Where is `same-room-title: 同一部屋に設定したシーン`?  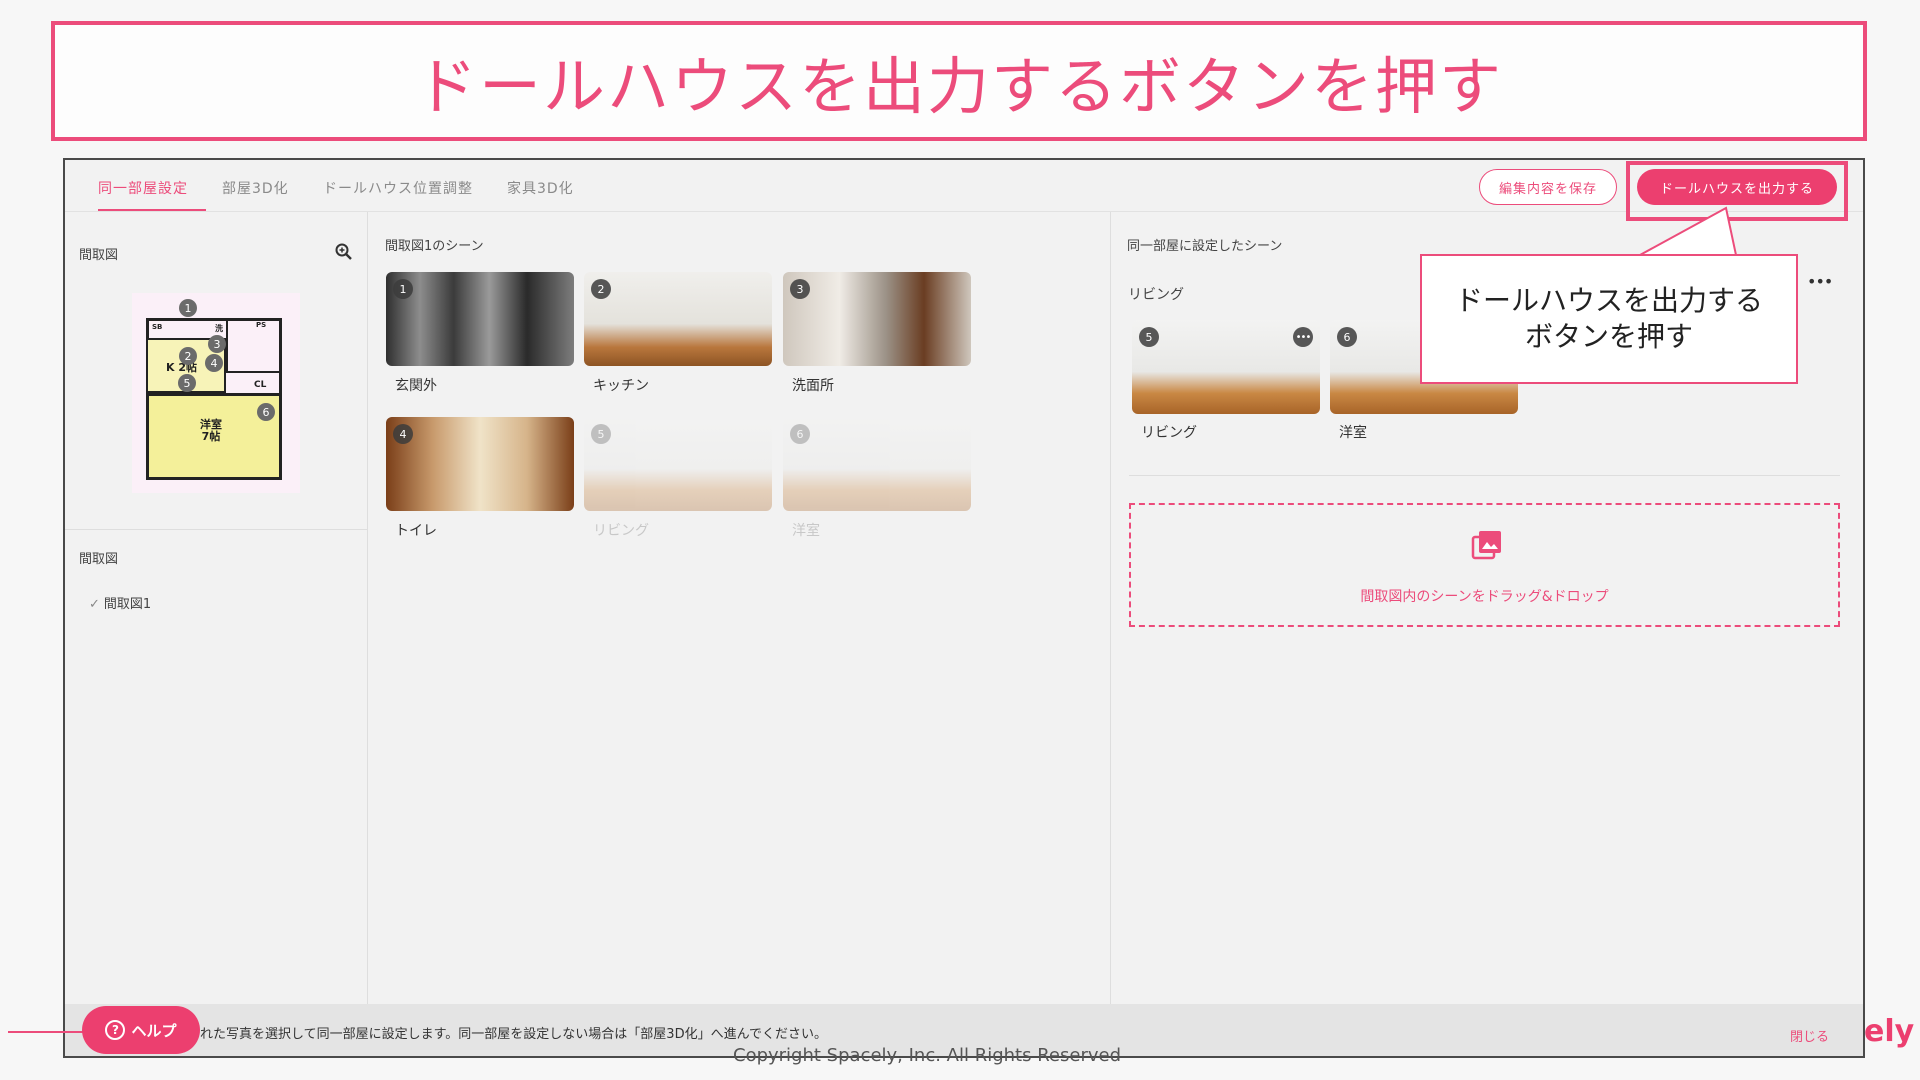 same-room-title: 同一部屋に設定したシーン is located at coordinates (1205, 246).